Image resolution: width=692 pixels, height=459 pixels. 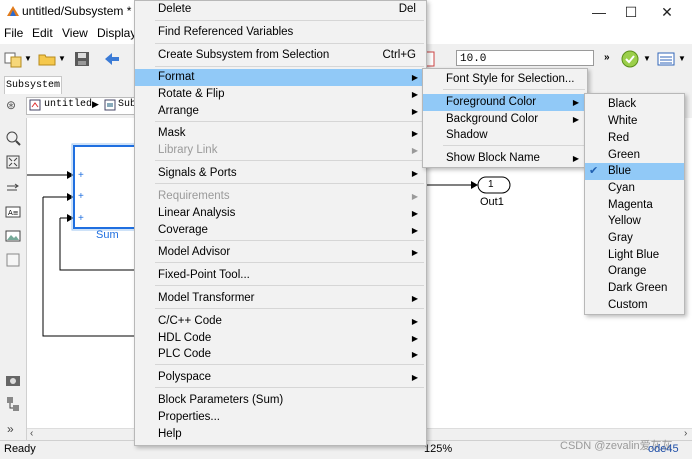 What do you see at coordinates (505, 102) in the screenshot?
I see `menu-item-foreground-color: Foreground Color ▶` at bounding box center [505, 102].